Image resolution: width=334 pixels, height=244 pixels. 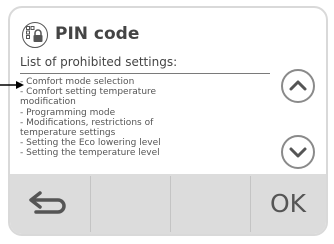 I want to click on chevron-up-icon, so click(x=298, y=85).